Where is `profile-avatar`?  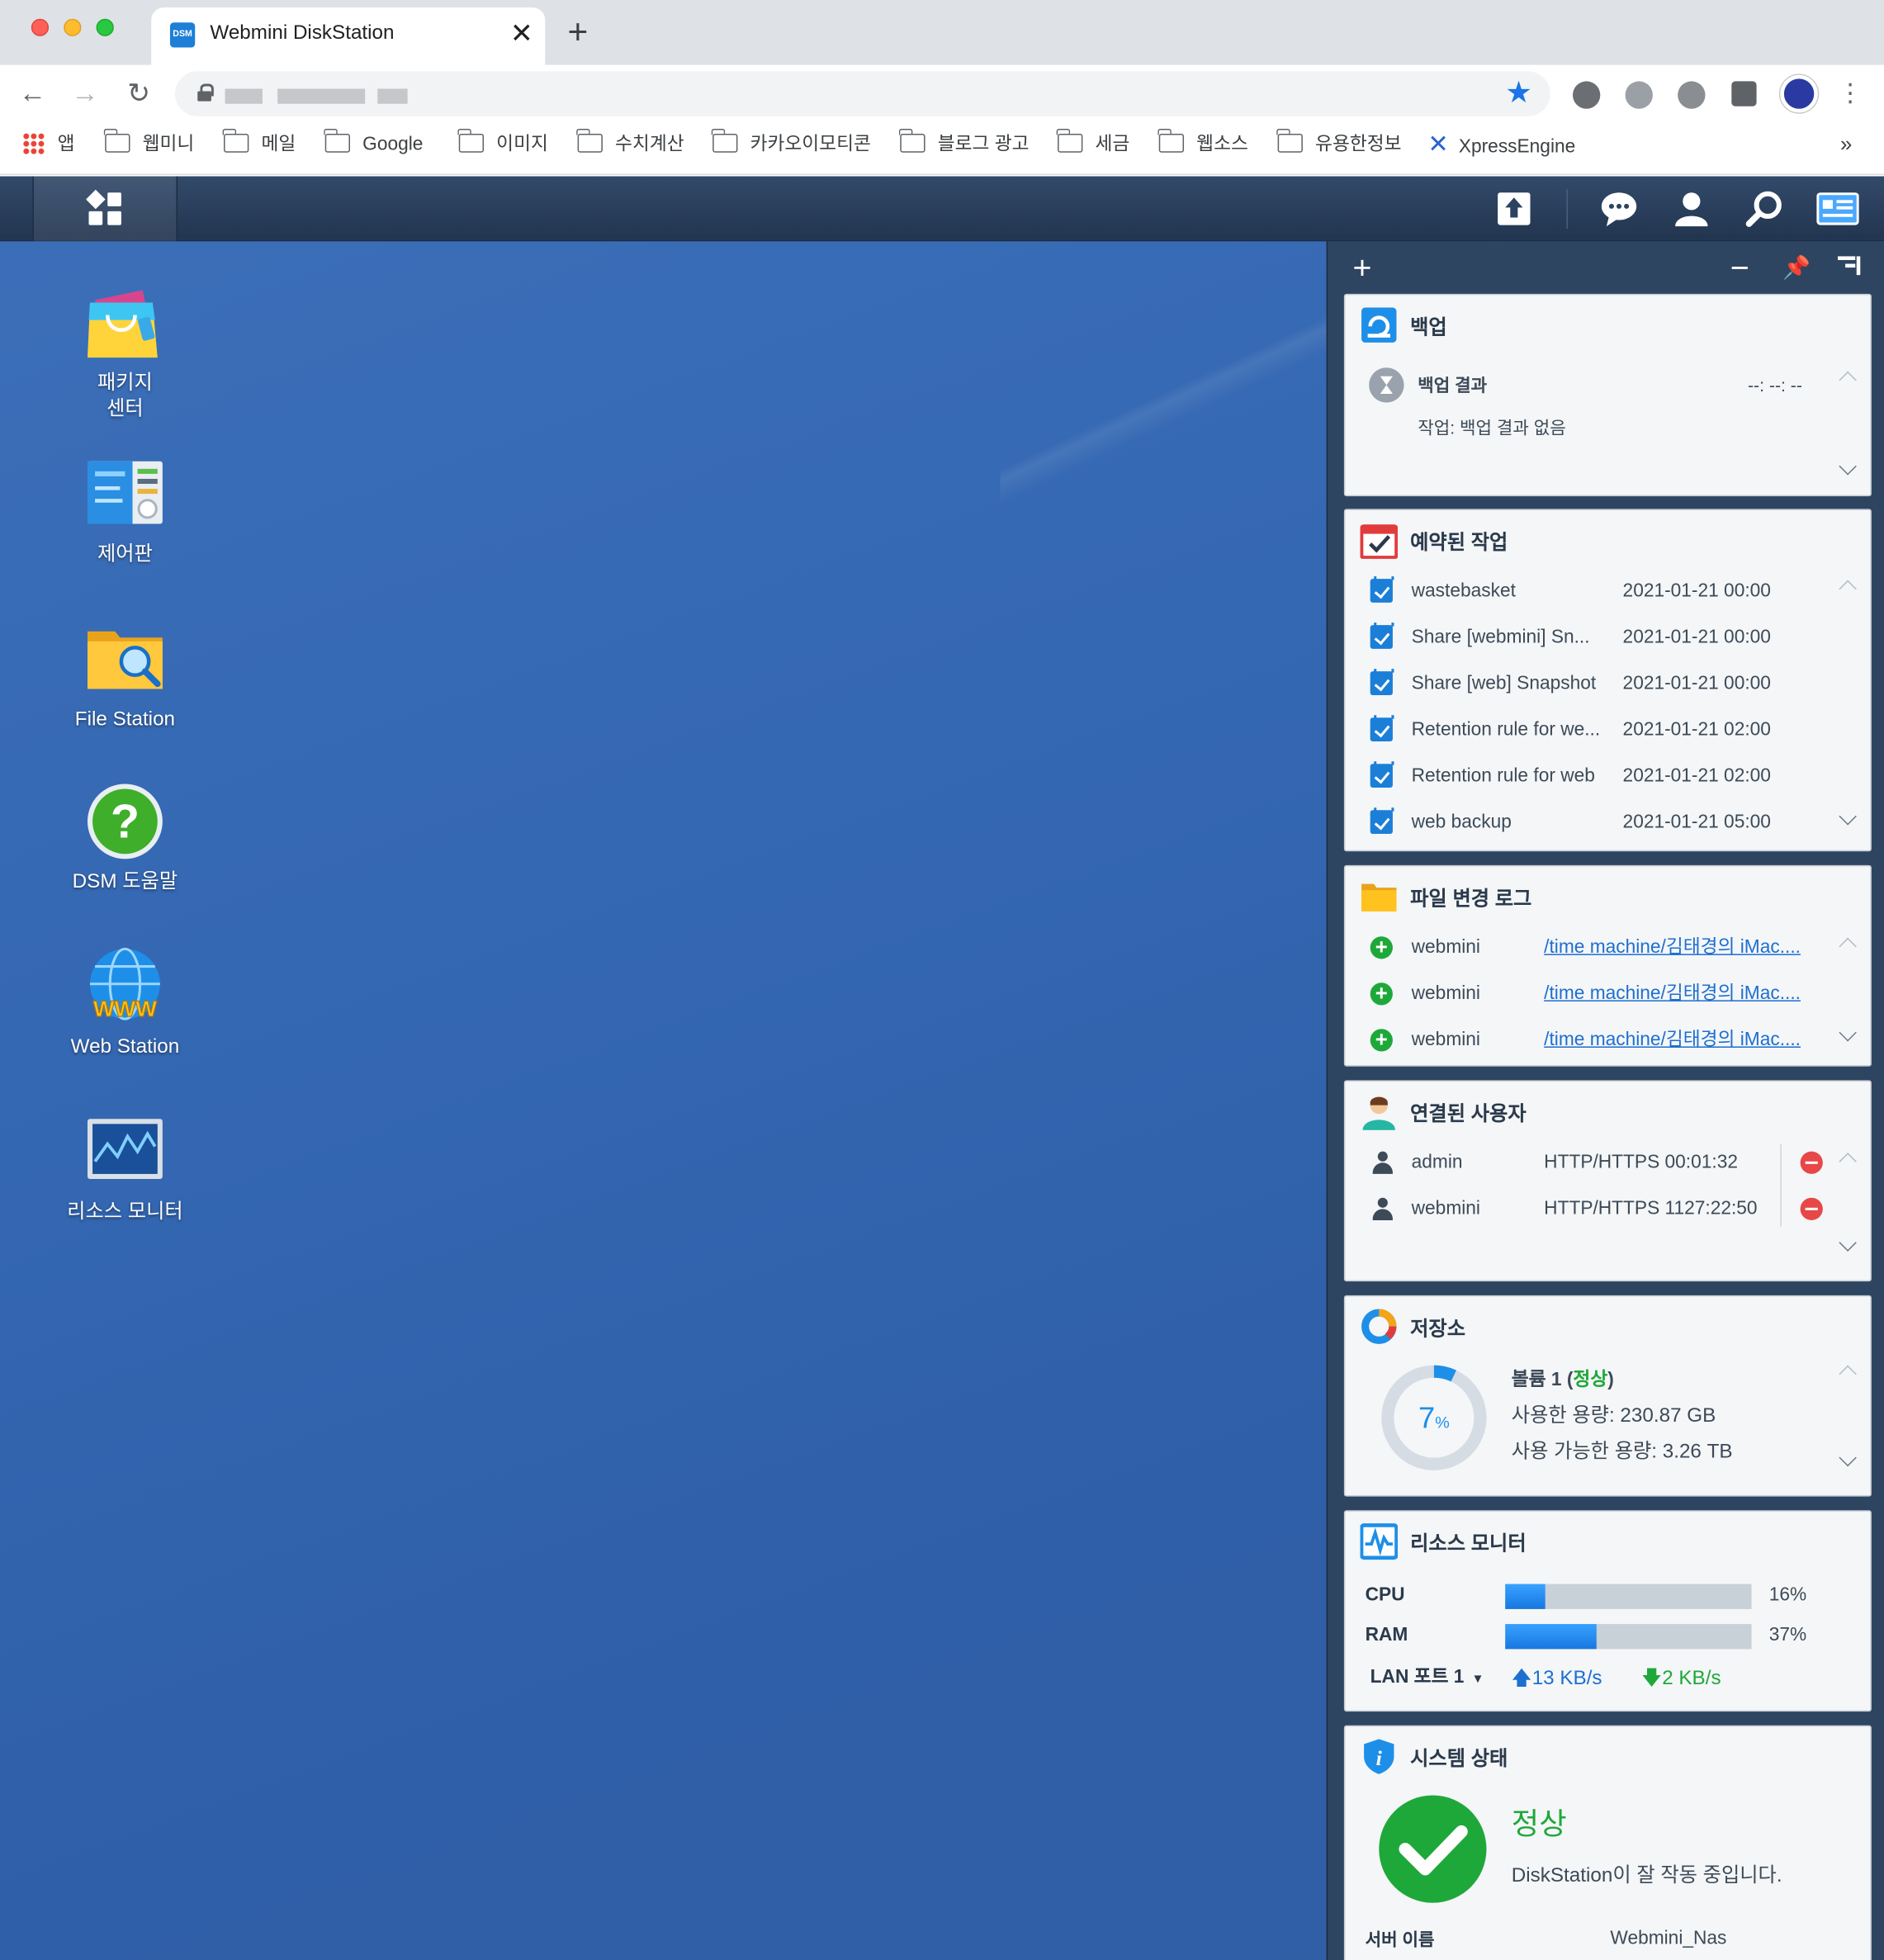
profile-avatar is located at coordinates (1799, 93).